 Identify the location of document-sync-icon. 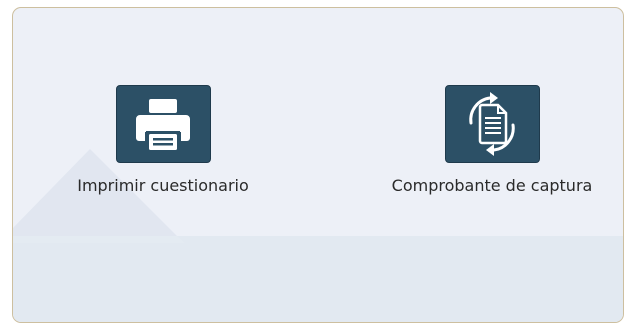
(492, 124).